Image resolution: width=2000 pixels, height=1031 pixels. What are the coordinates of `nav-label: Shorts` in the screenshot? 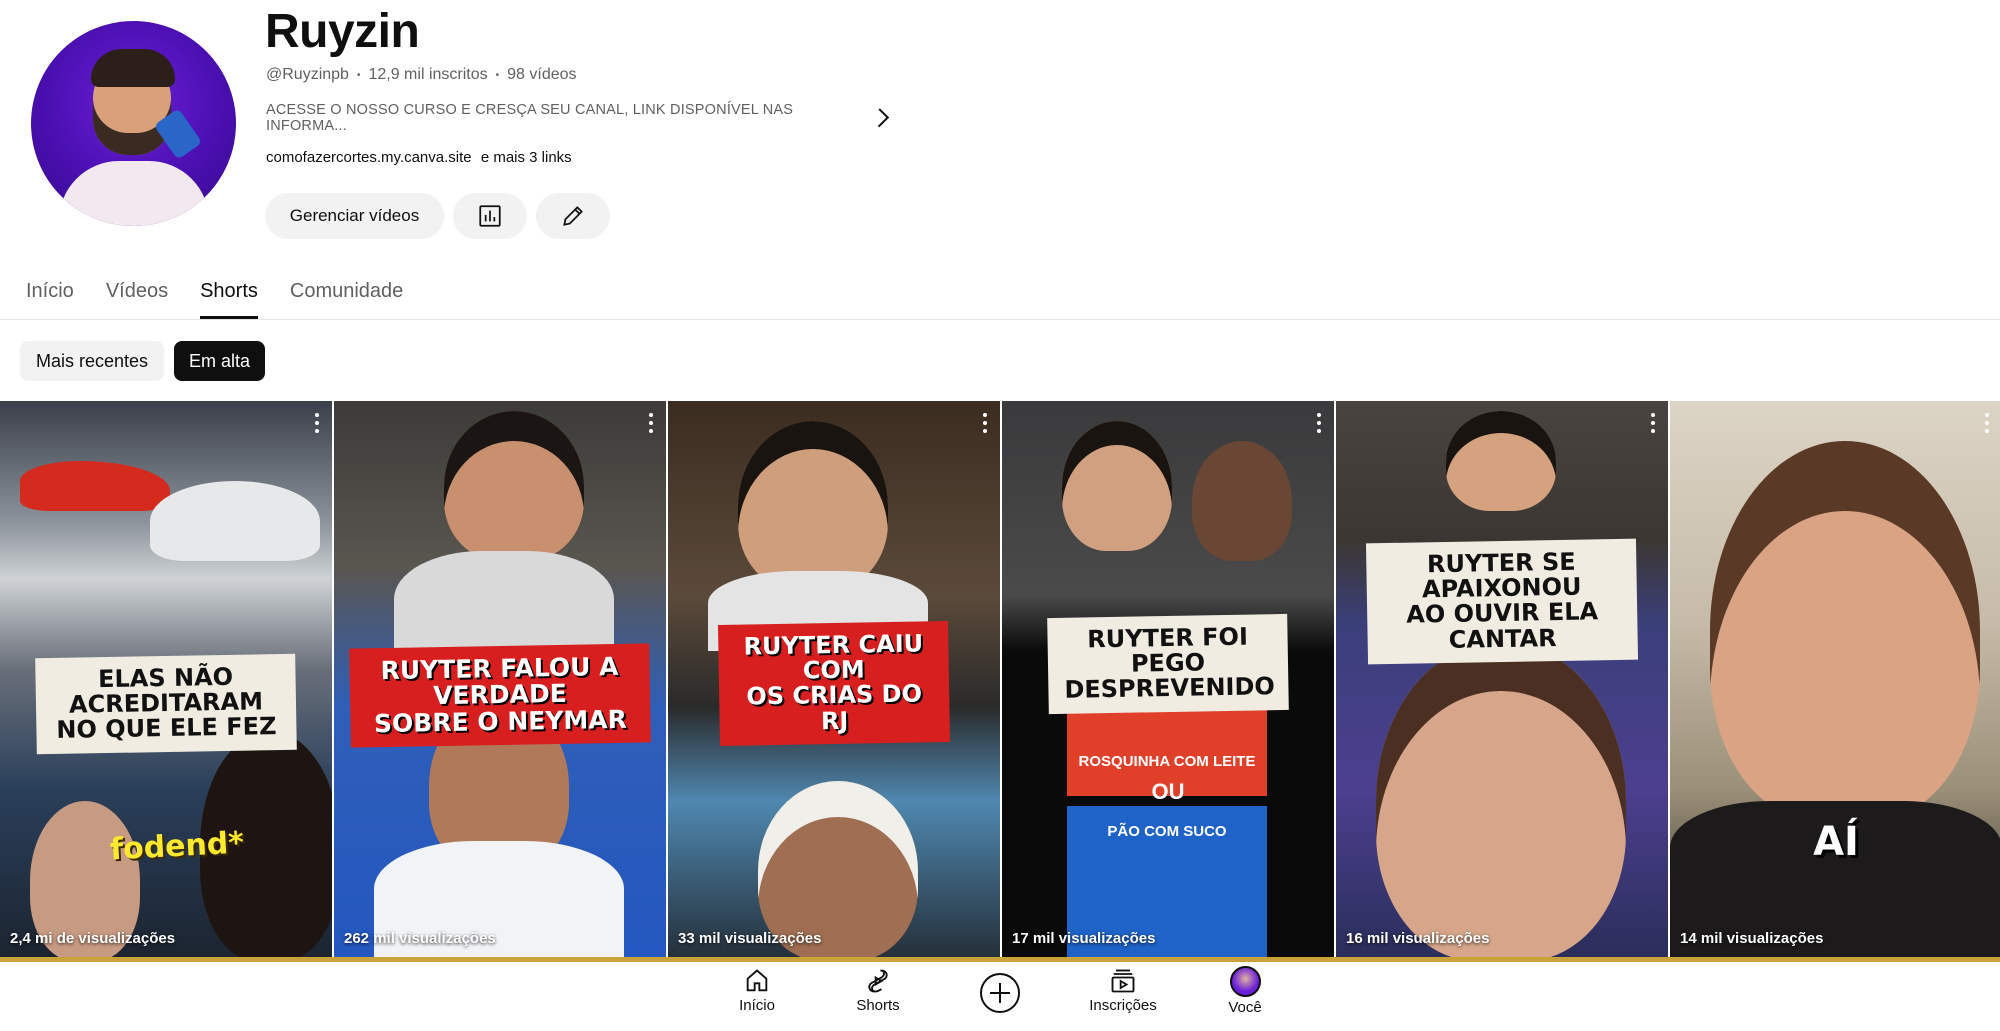 It's located at (878, 1005).